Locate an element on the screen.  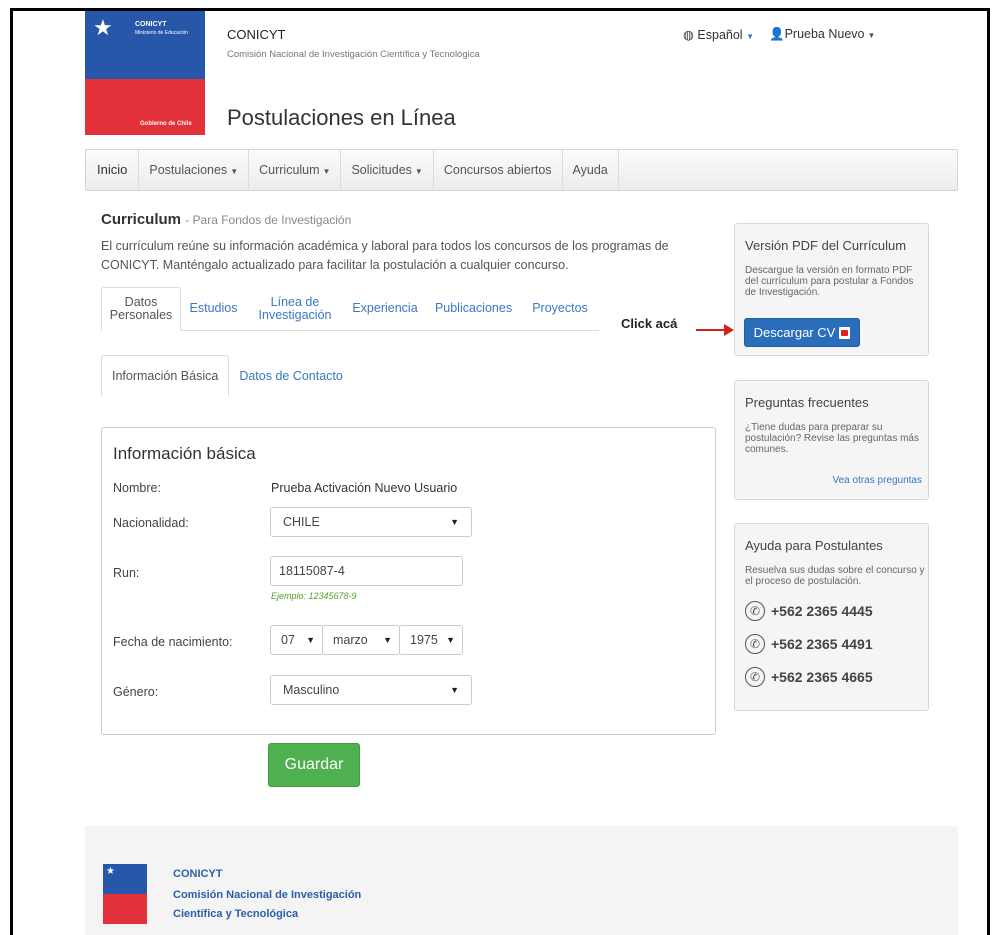
tab-linea-investigacion: Línea de Investigación is located at coordinates (295, 309).